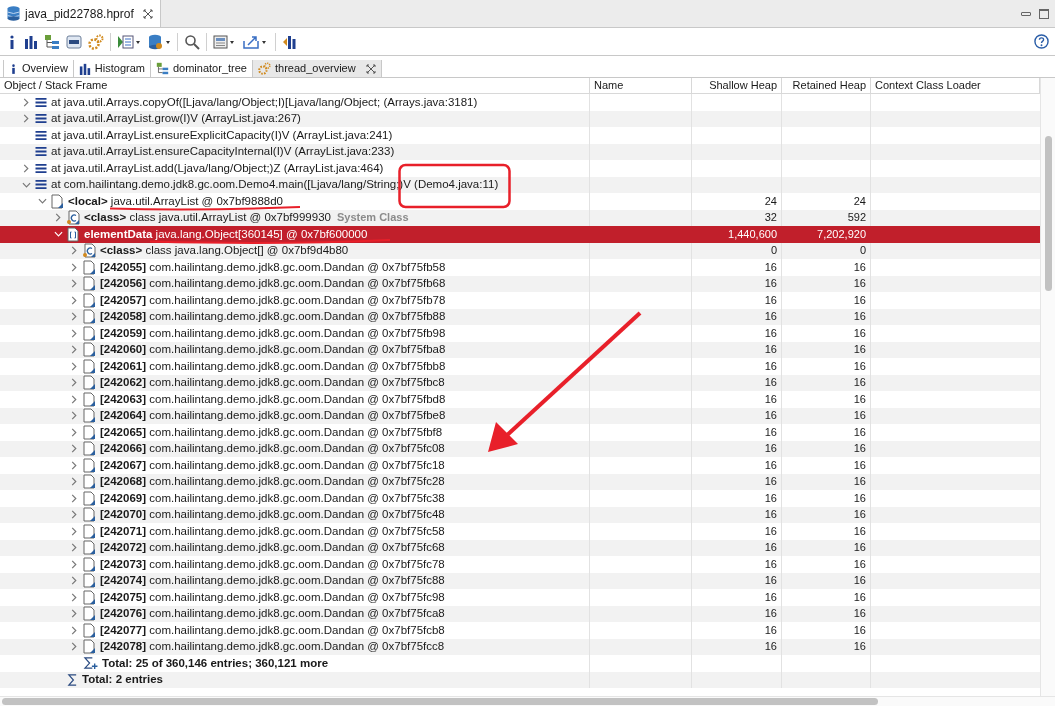  What do you see at coordinates (273, 284) in the screenshot?
I see `tree-label: [242056] com.hailintang.demo.jdk8.gc.oom.Dandan @ 0x7bf75fb68` at bounding box center [273, 284].